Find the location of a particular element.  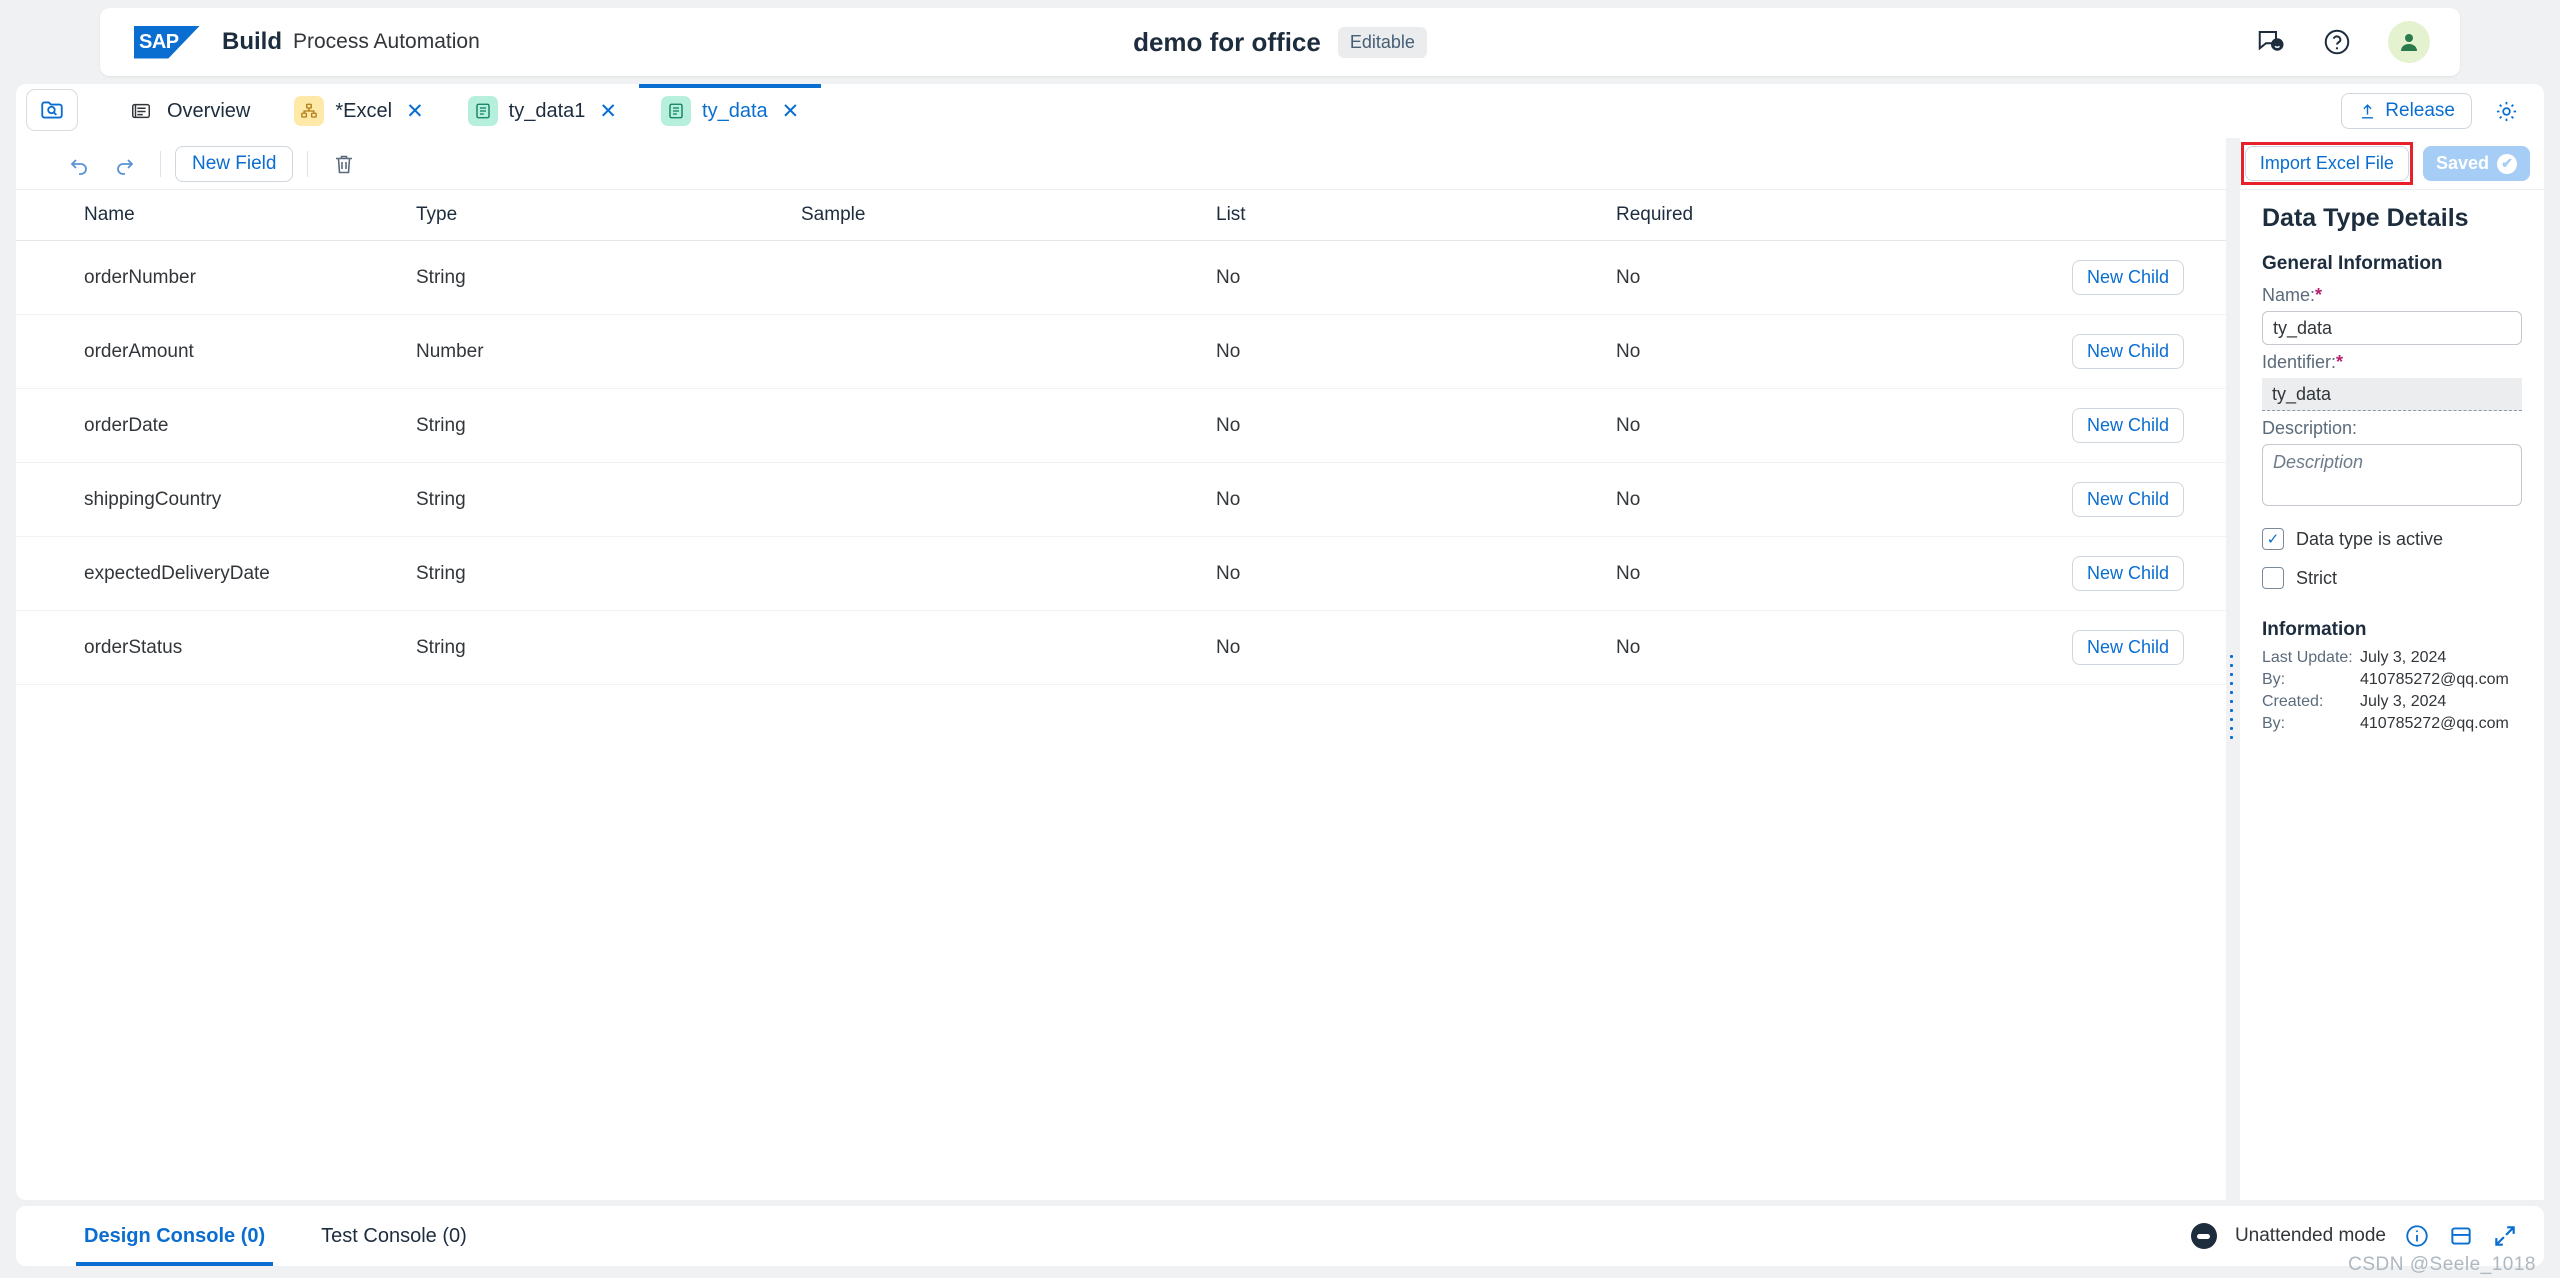

details-title: Data Type Details is located at coordinates (2365, 218).